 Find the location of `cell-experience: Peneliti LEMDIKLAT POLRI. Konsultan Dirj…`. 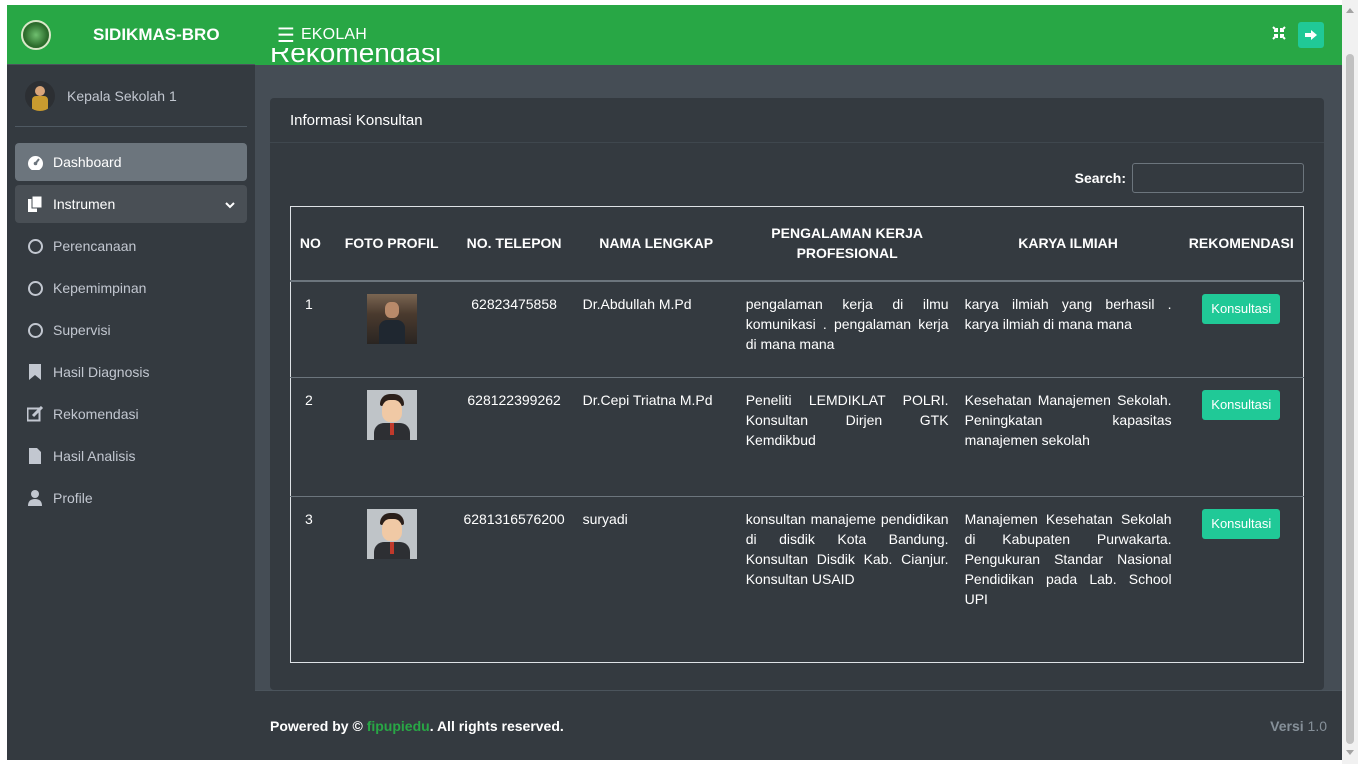

cell-experience: Peneliti LEMDIKLAT POLRI. Konsultan Dirj… is located at coordinates (847, 437).